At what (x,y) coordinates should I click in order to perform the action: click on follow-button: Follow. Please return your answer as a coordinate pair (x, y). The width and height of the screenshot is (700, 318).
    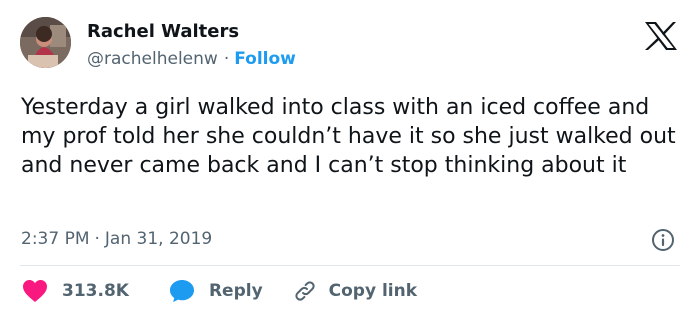
    Looking at the image, I should click on (265, 59).